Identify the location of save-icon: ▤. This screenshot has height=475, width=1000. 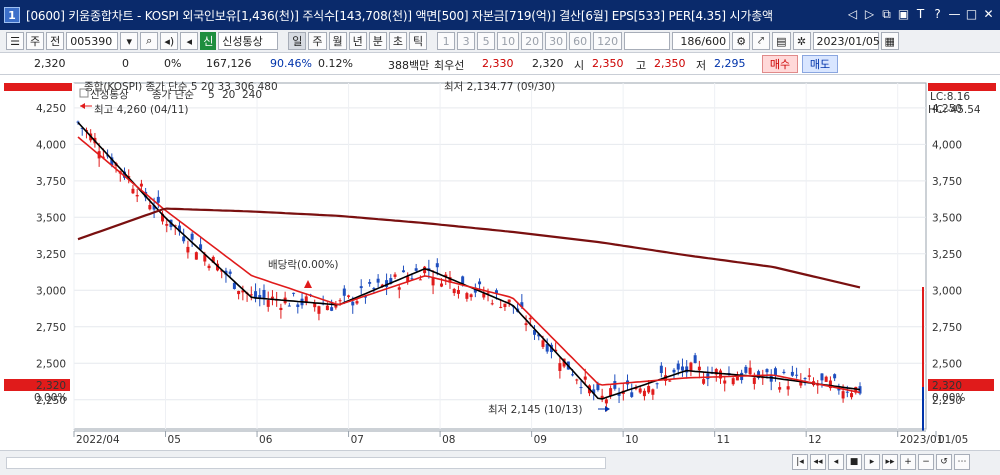
(781, 41).